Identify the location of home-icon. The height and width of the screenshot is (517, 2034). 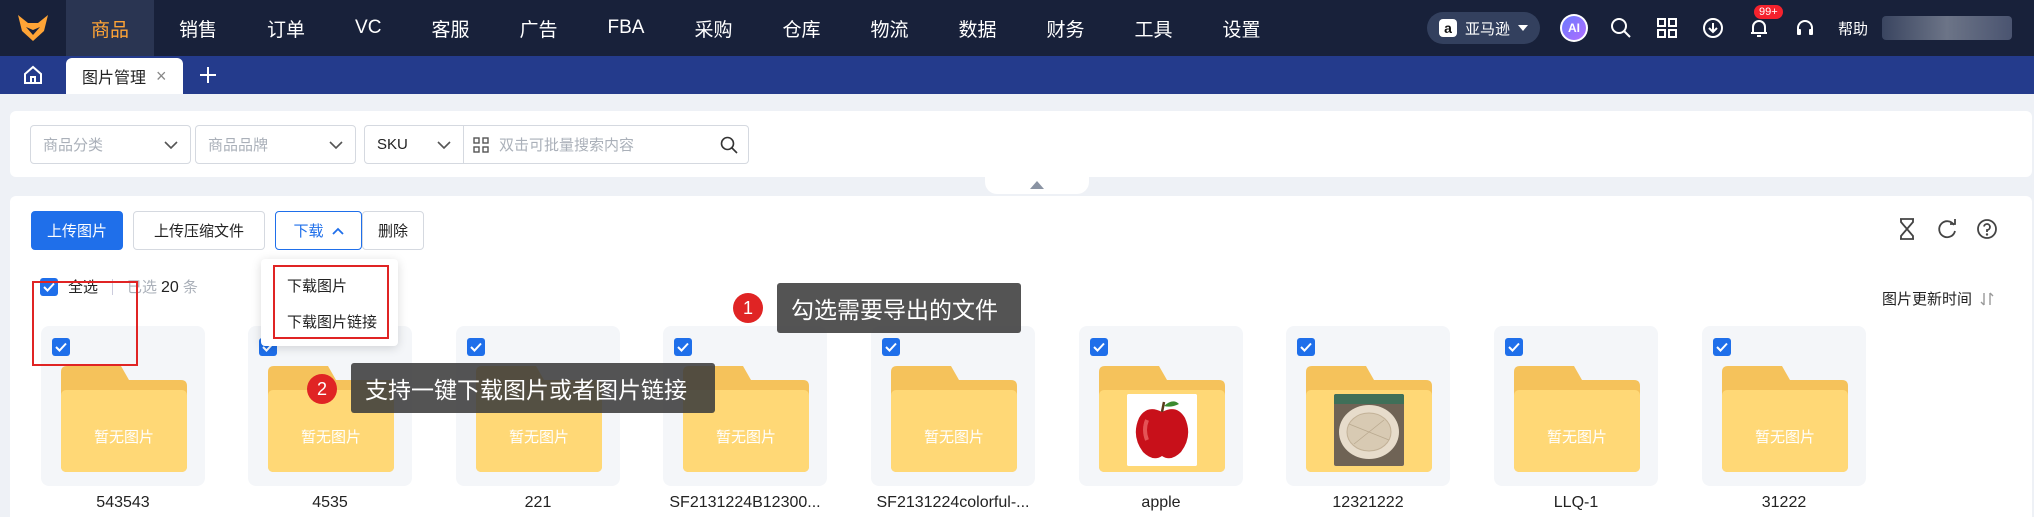
(33, 74).